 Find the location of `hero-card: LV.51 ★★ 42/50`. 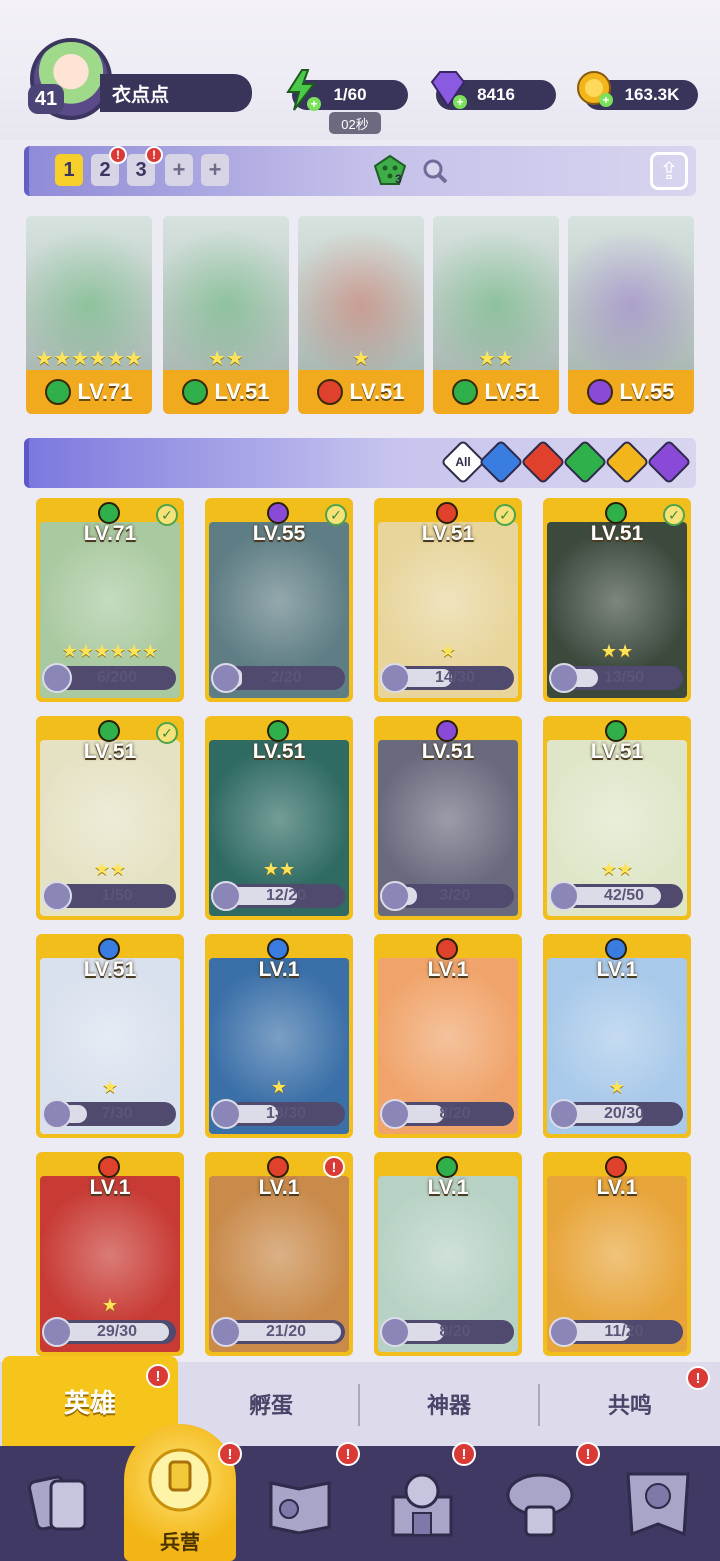

hero-card: LV.51 ★★ 42/50 is located at coordinates (617, 818).